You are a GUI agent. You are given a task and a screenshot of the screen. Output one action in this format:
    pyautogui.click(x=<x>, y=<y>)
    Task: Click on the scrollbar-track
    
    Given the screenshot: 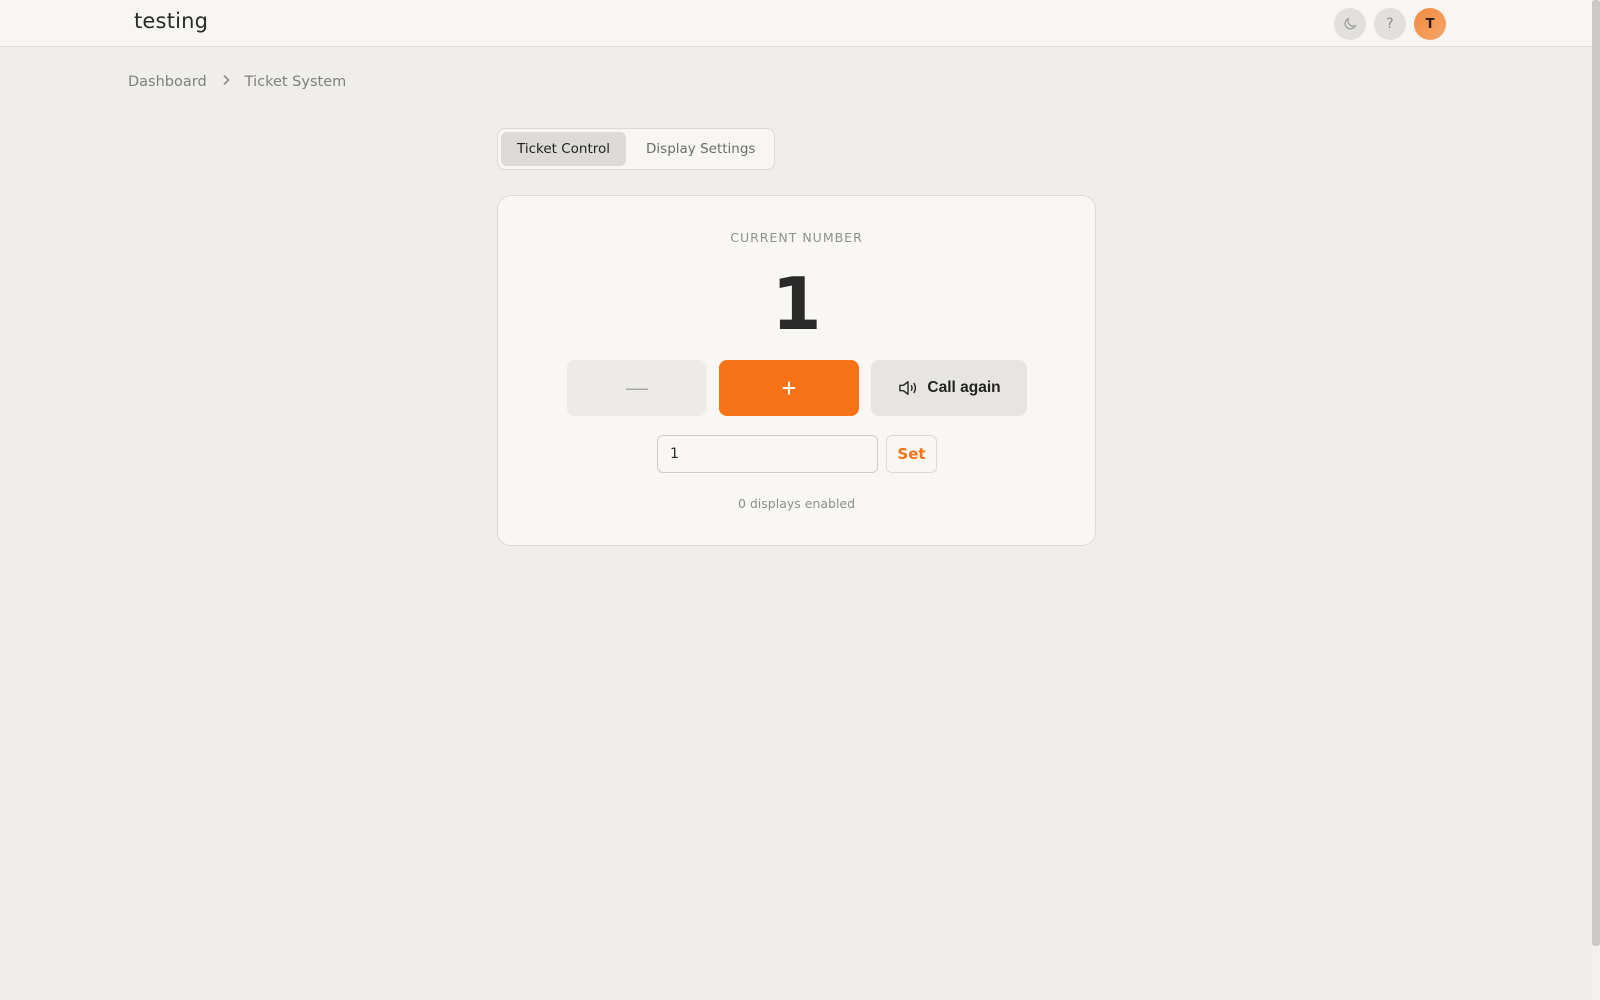 What is the action you would take?
    pyautogui.click(x=1596, y=500)
    